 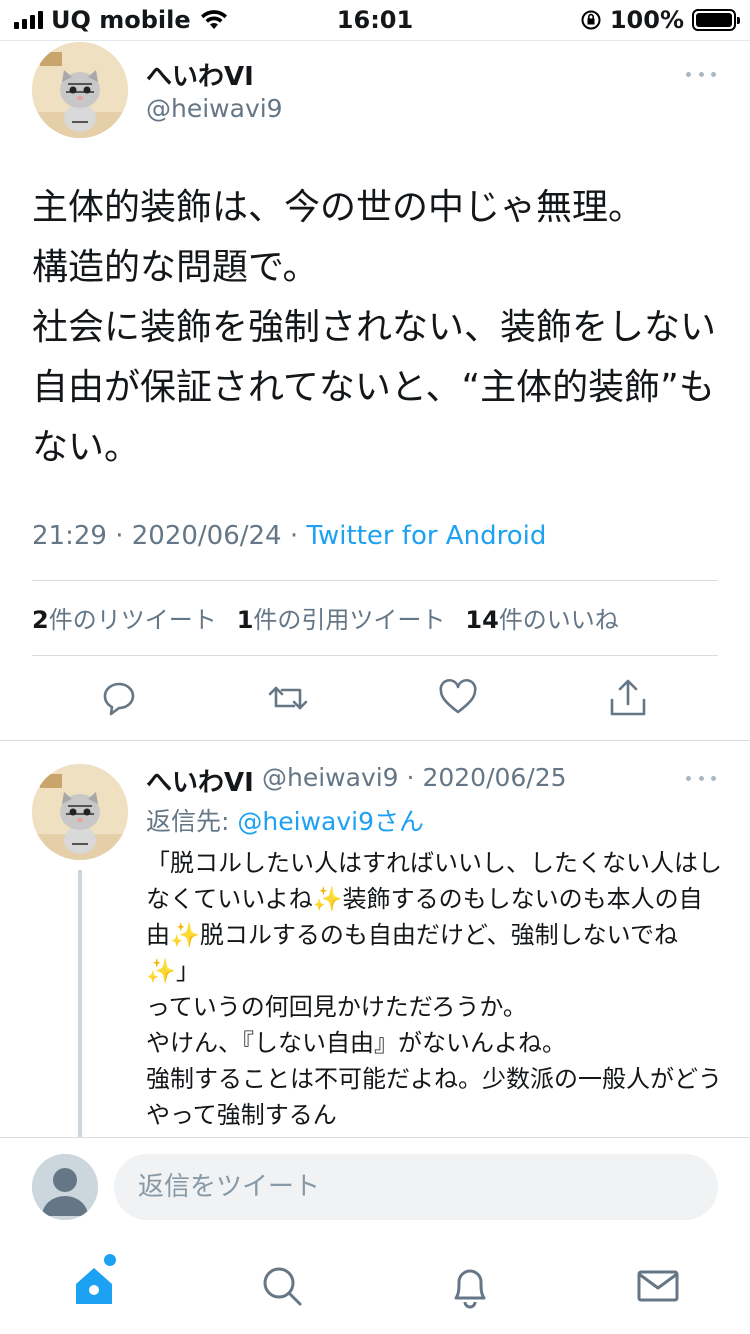 What do you see at coordinates (658, 1286) in the screenshot?
I see `mail-icon` at bounding box center [658, 1286].